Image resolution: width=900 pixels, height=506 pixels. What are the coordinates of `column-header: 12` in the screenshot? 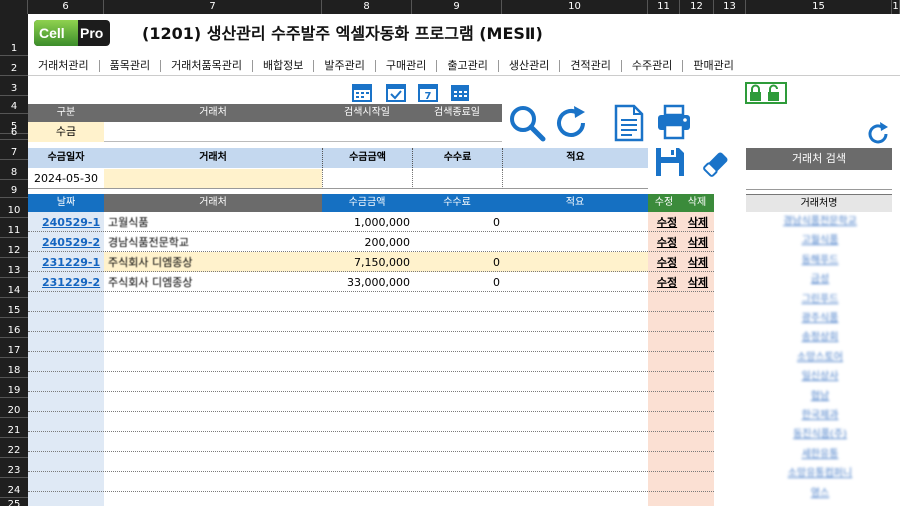 It's located at (697, 7).